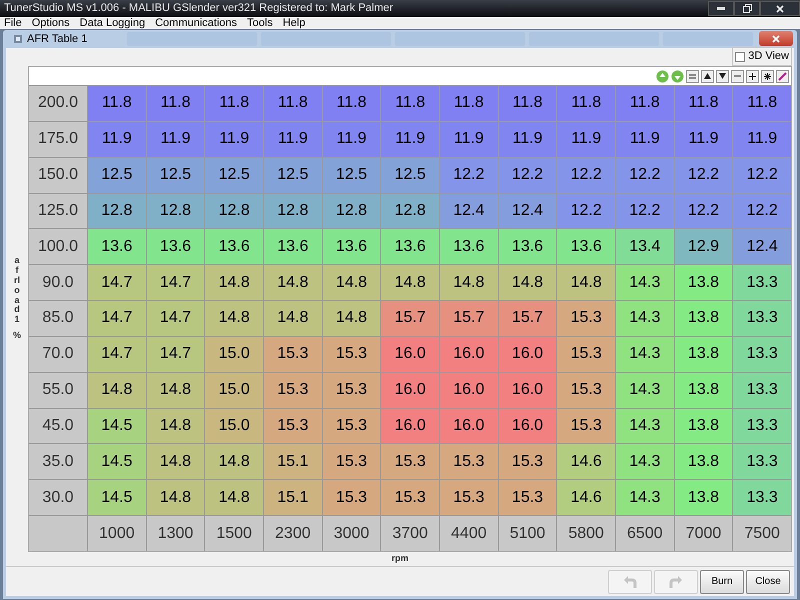  I want to click on dialog-button: Close, so click(768, 582).